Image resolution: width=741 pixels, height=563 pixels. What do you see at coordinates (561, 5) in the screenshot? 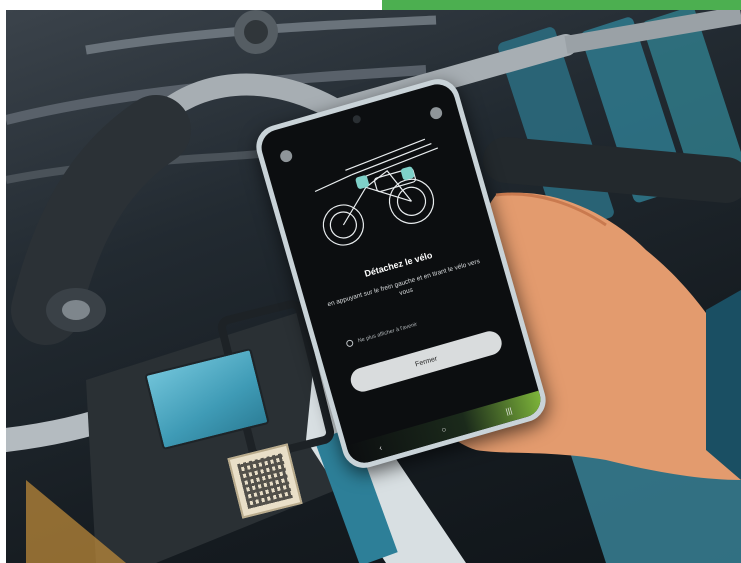
I see `green-header-bar` at bounding box center [561, 5].